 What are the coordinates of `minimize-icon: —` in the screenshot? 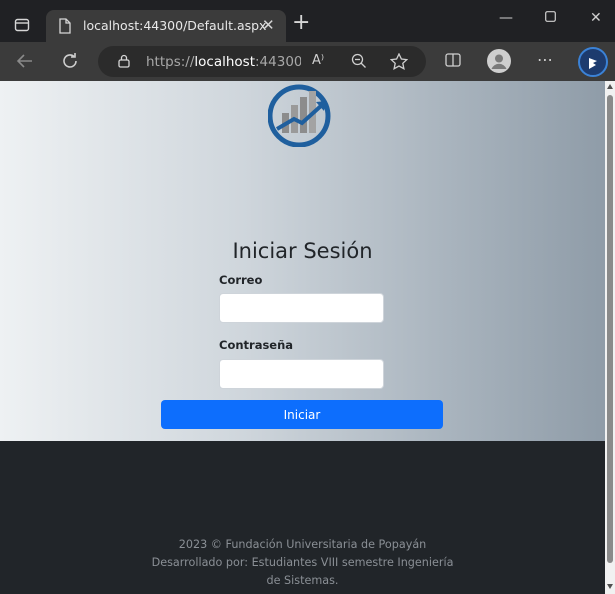 It's located at (506, 18).